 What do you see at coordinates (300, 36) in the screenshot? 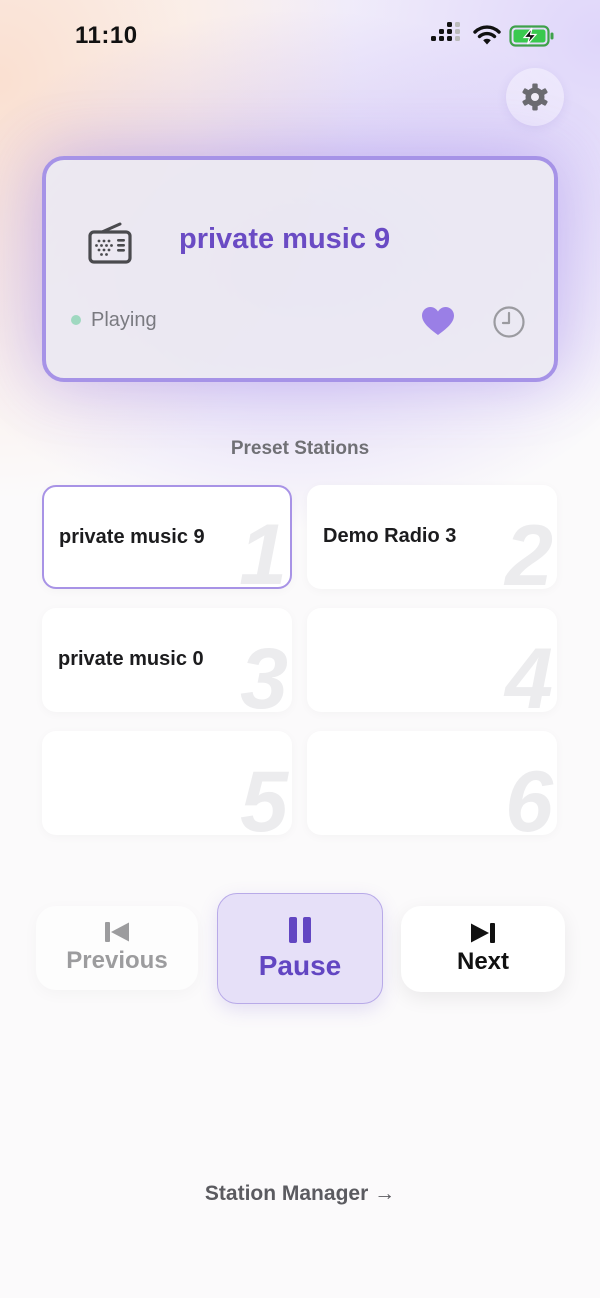
I see `status-bar: 11:10` at bounding box center [300, 36].